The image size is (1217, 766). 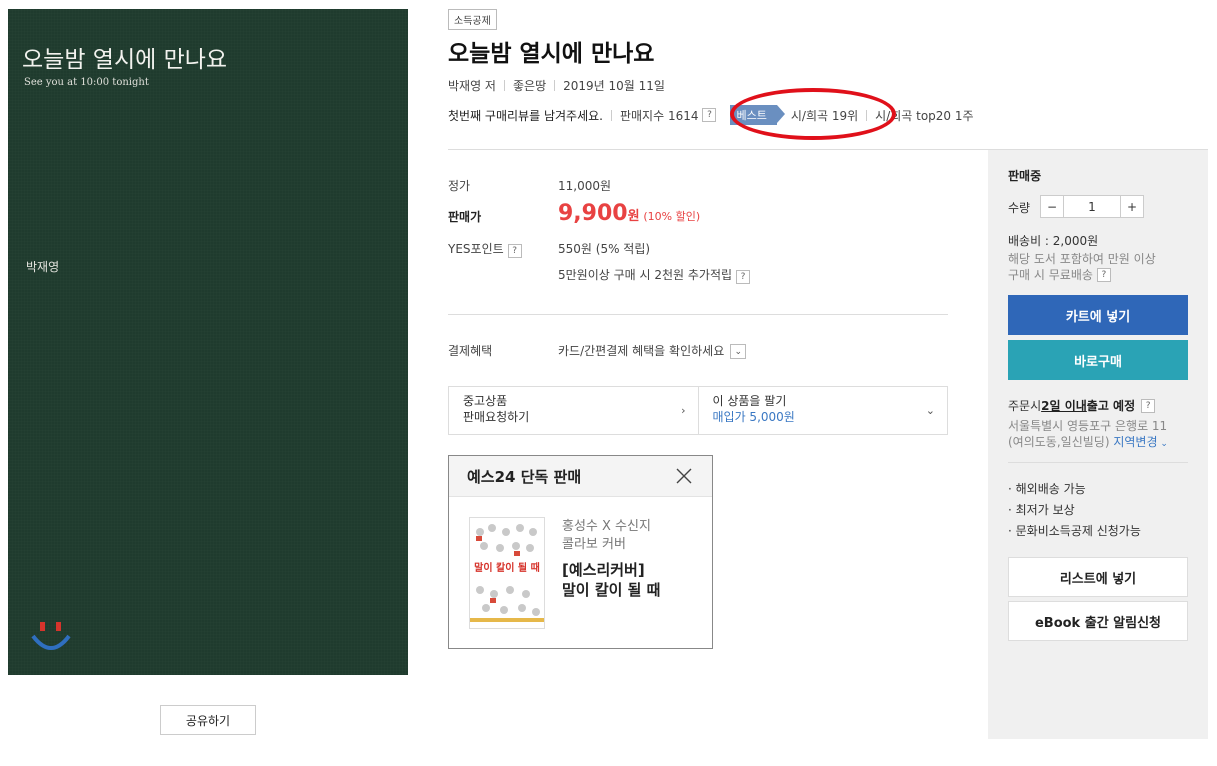 What do you see at coordinates (485, 401) in the screenshot?
I see `used-request-title: 중고상품` at bounding box center [485, 401].